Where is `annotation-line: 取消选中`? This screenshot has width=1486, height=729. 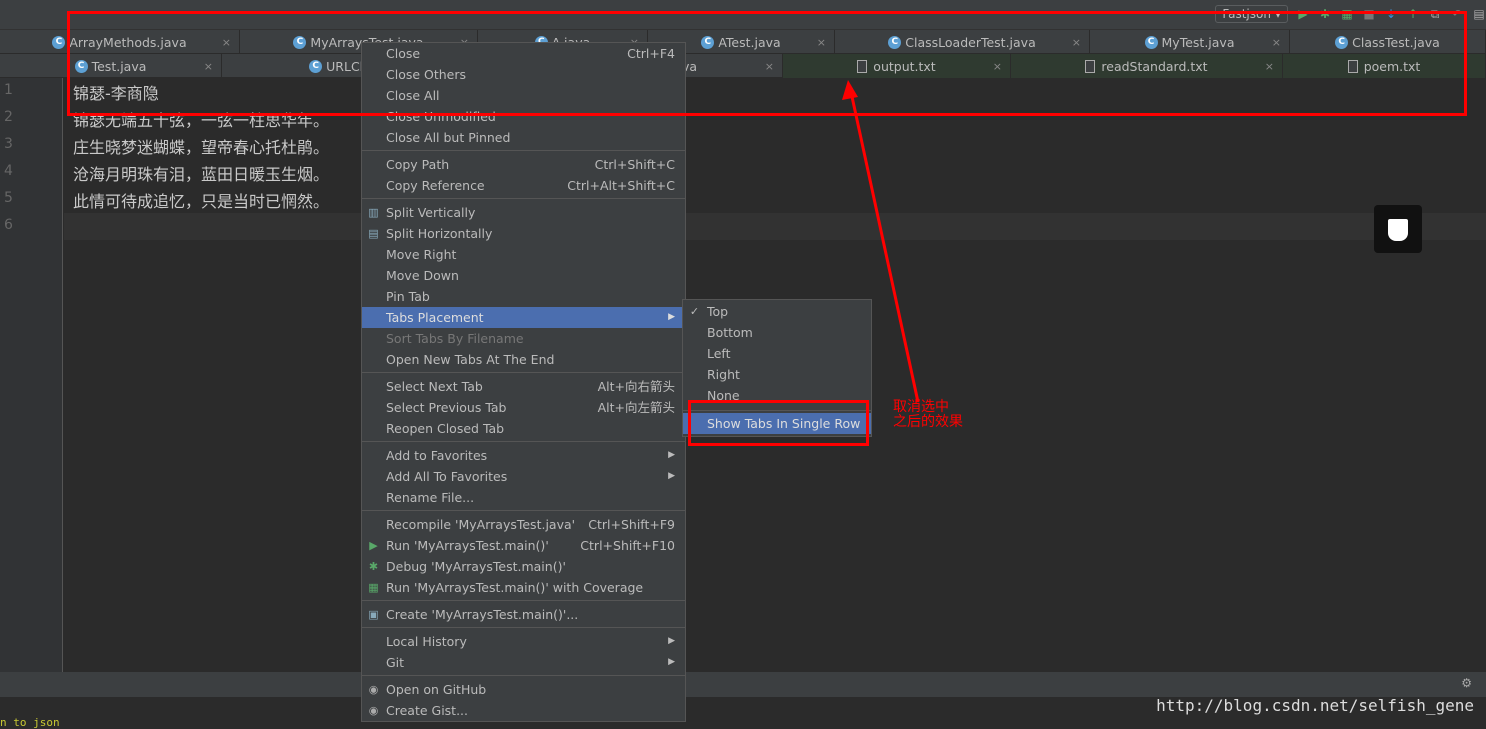 annotation-line: 取消选中 is located at coordinates (921, 407).